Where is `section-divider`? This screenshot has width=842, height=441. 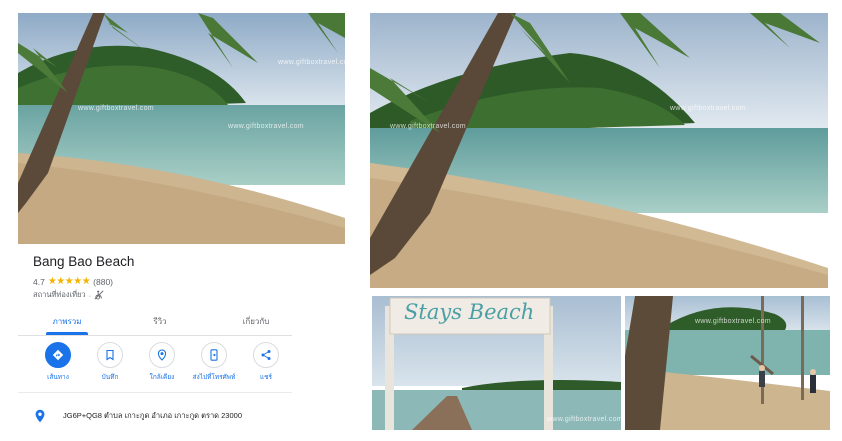
section-divider is located at coordinates (155, 392).